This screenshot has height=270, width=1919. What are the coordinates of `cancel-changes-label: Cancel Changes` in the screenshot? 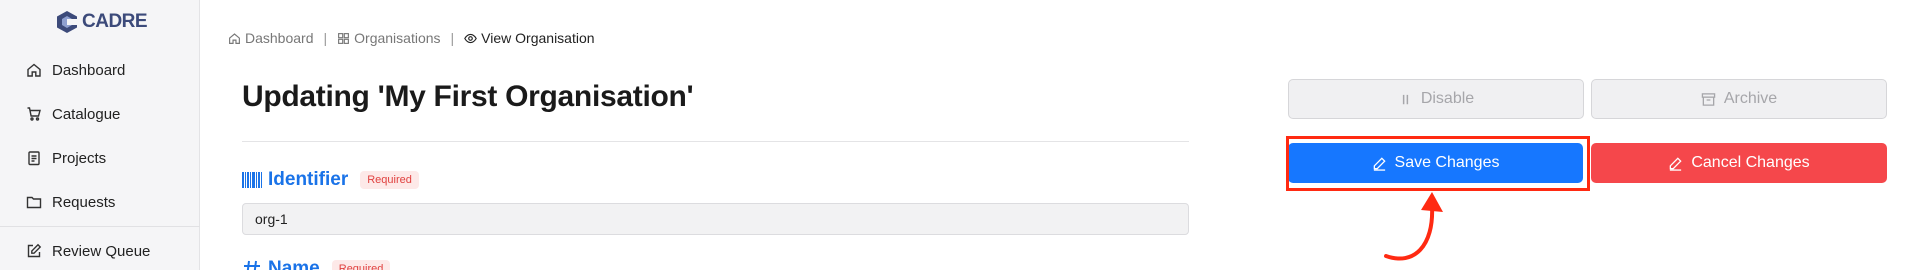 It's located at (1750, 162).